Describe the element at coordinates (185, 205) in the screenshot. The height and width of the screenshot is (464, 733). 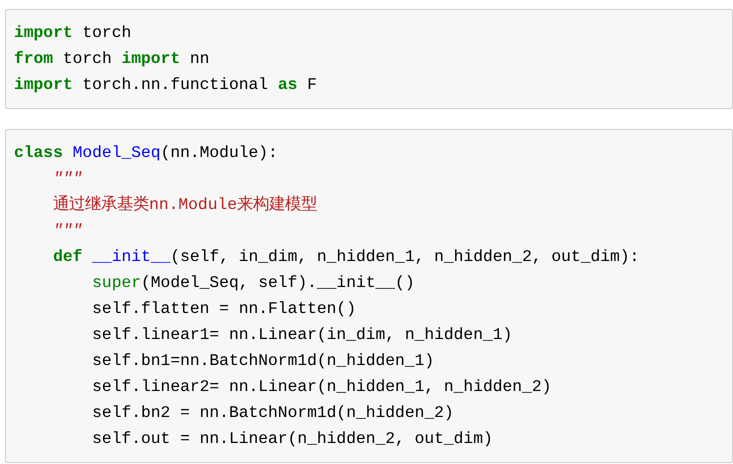
I see `code-line: 通过继承基类nn.Module来构建模型` at that location.